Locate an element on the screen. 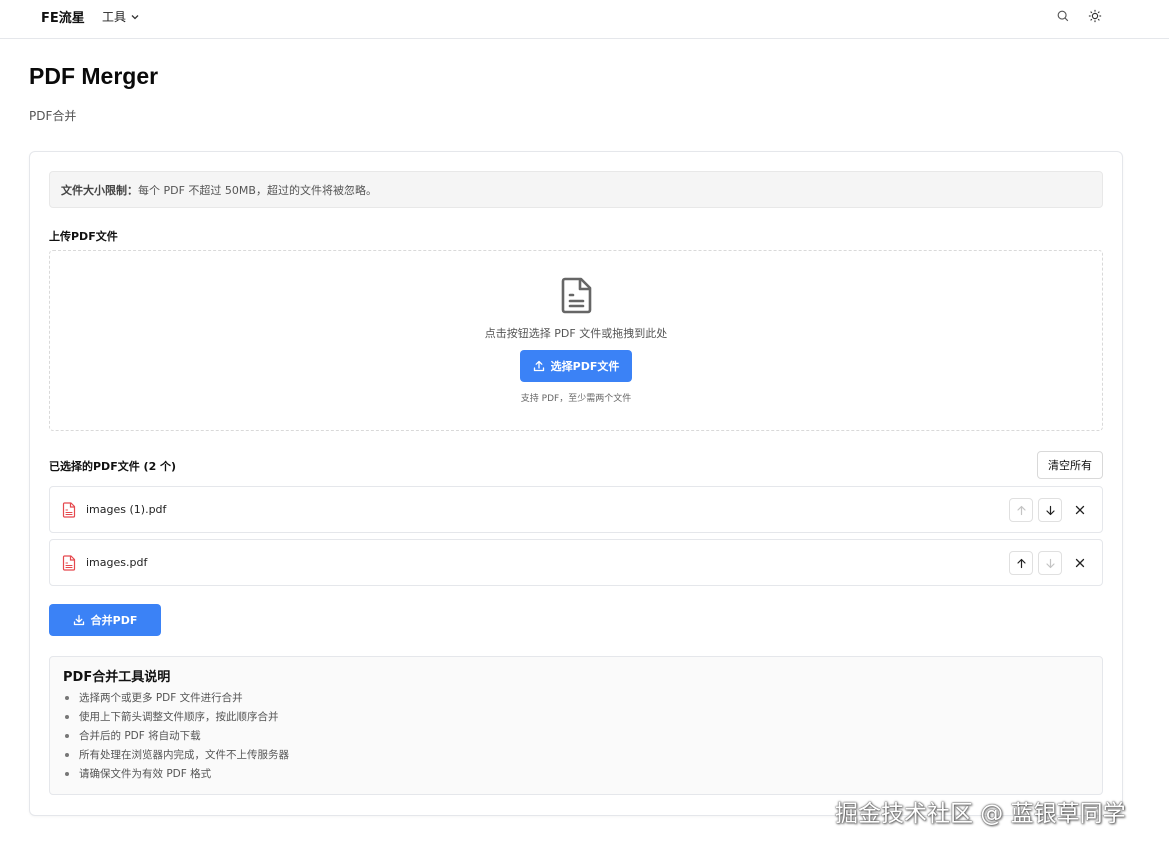  merge-pdf-label: 合并PDF is located at coordinates (114, 620).